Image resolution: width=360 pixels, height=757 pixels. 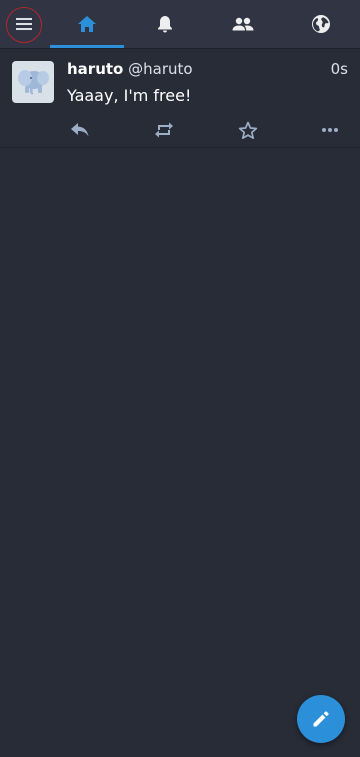 I want to click on reply-icon, so click(x=80, y=130).